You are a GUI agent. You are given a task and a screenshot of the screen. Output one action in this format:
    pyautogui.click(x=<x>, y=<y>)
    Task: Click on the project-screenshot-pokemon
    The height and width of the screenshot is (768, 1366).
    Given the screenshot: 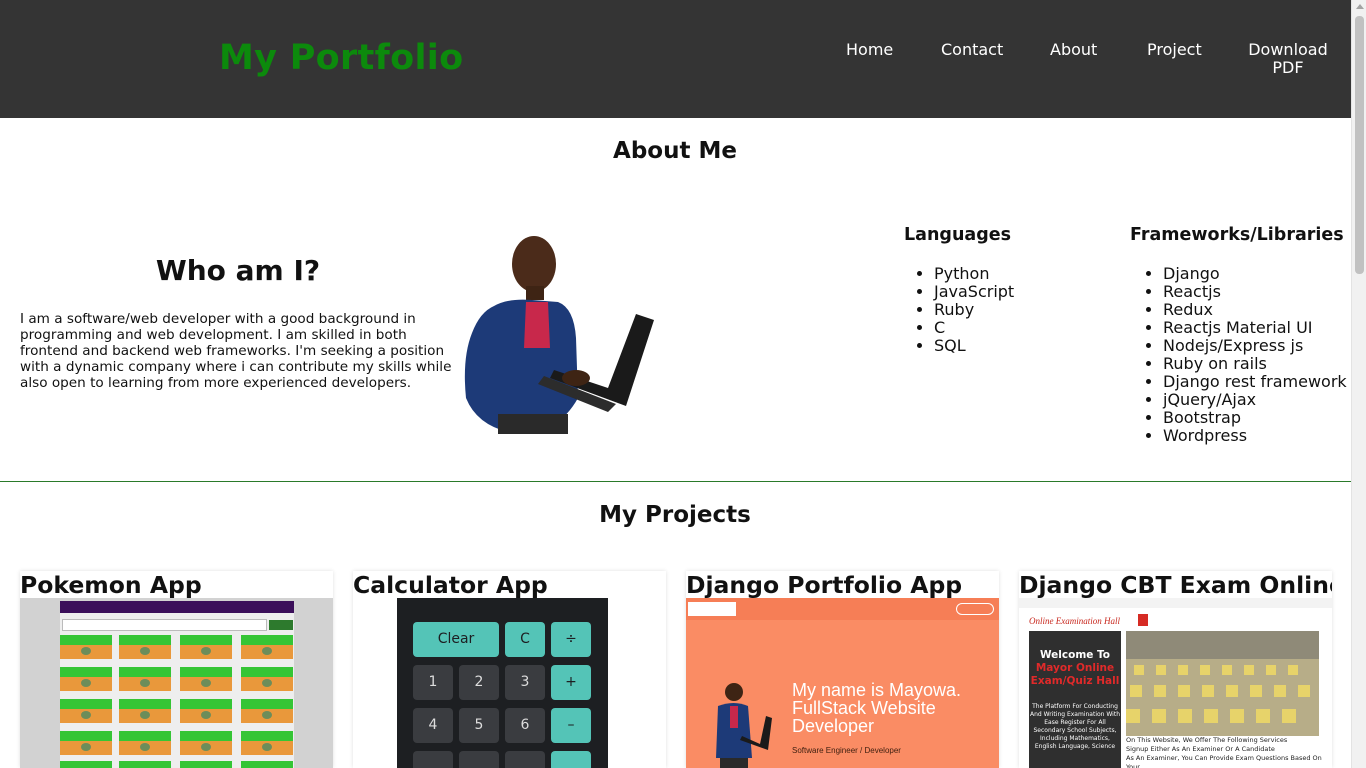 What is the action you would take?
    pyautogui.click(x=176, y=683)
    